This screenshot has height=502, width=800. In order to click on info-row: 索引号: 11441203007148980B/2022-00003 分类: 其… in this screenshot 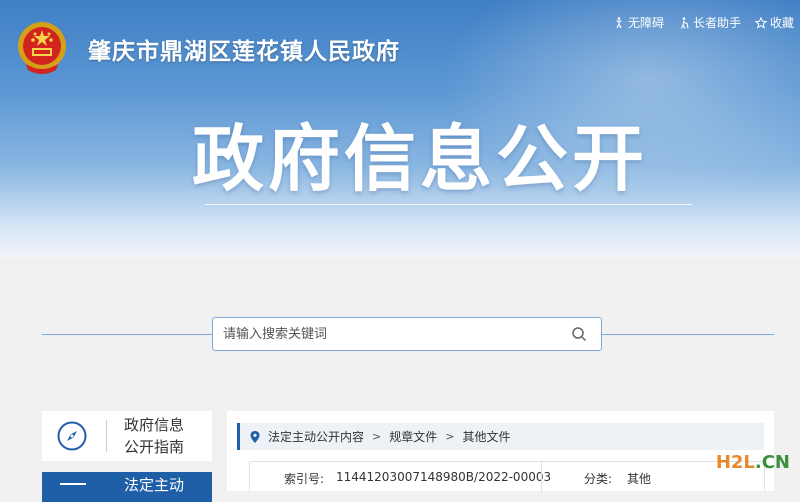, I will do `click(507, 476)`.